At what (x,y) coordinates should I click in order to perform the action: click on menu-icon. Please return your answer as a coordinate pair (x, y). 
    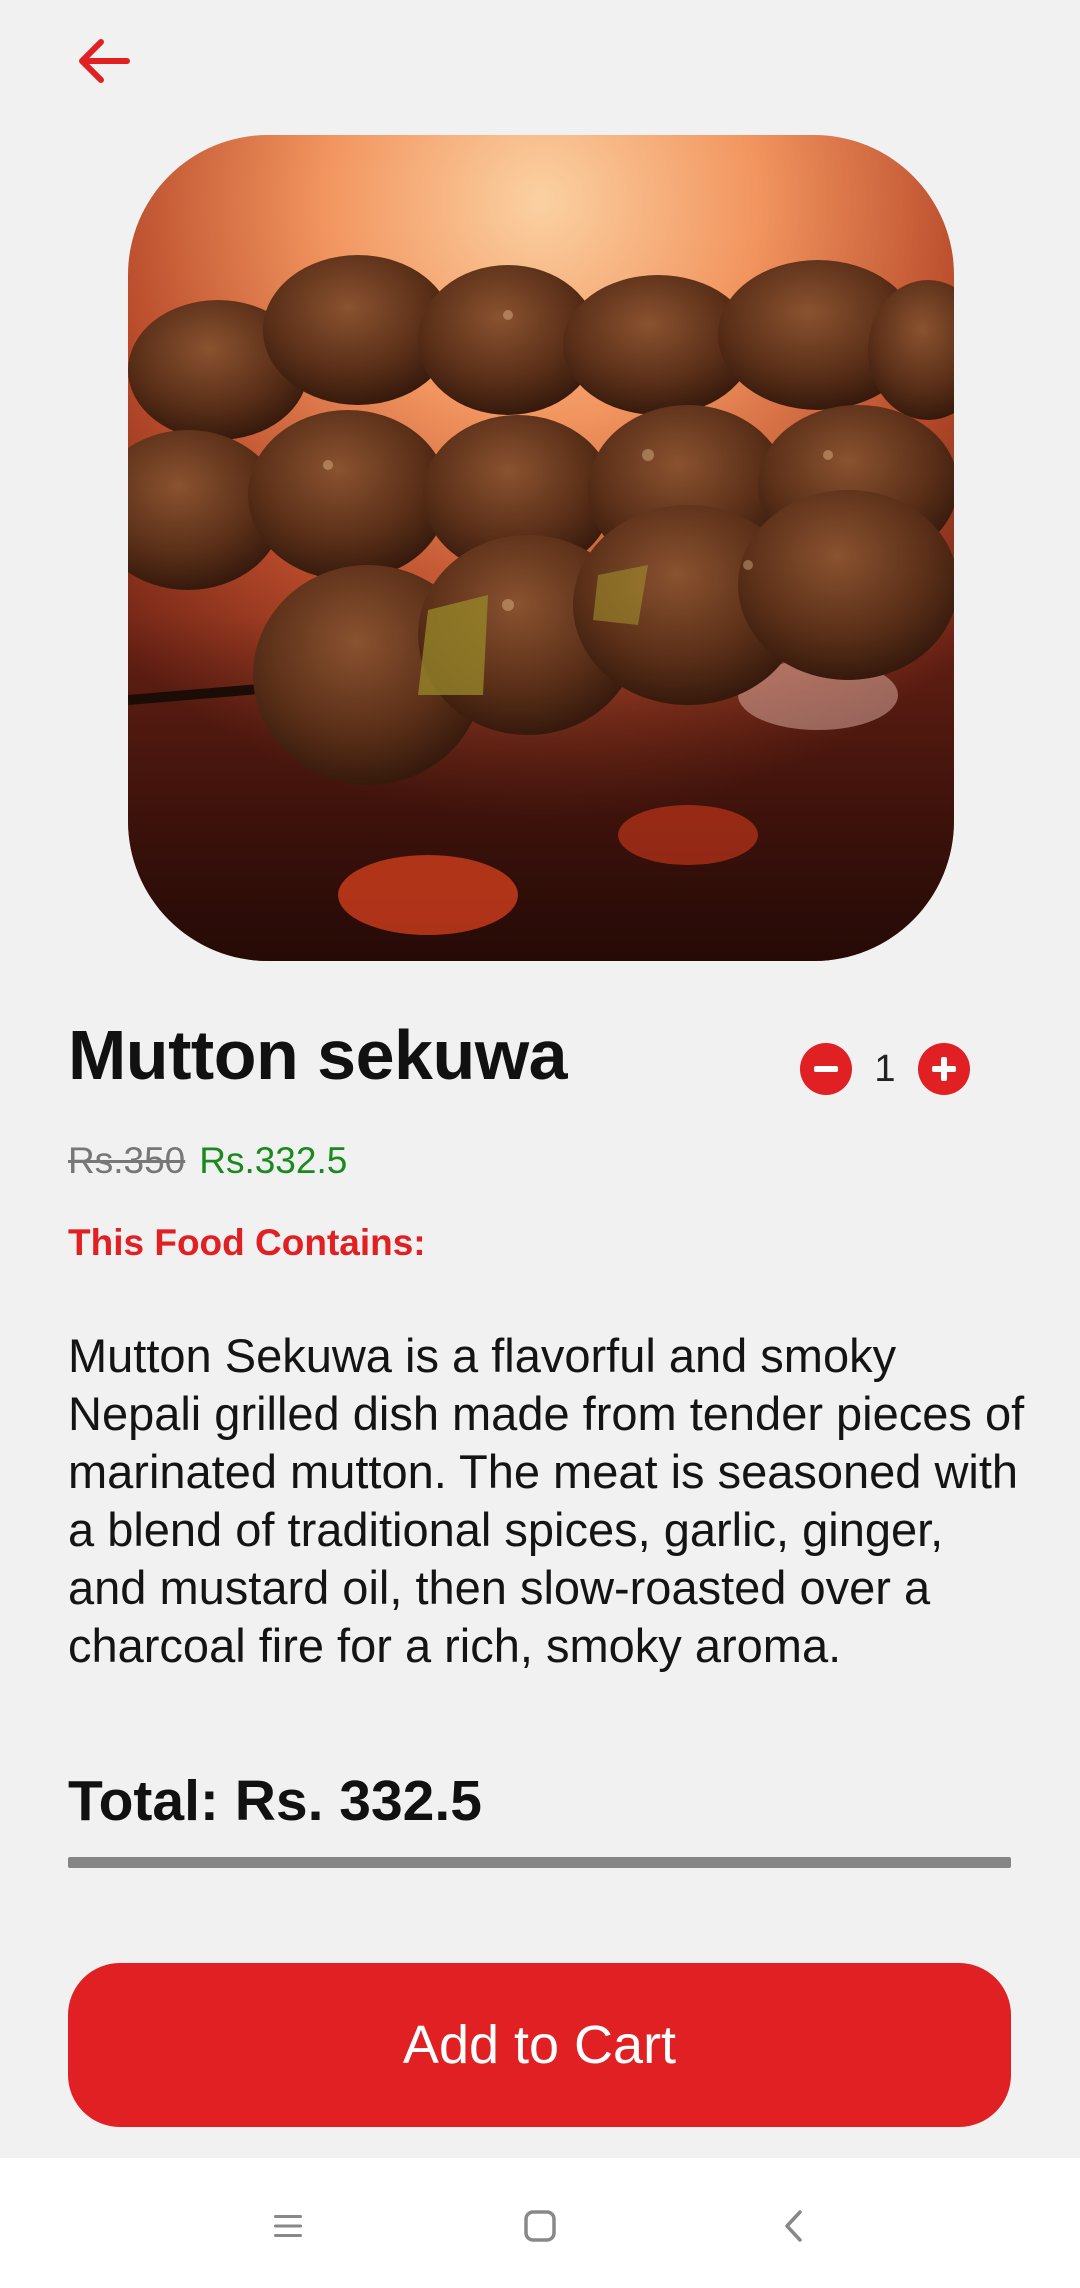
    Looking at the image, I should click on (288, 2226).